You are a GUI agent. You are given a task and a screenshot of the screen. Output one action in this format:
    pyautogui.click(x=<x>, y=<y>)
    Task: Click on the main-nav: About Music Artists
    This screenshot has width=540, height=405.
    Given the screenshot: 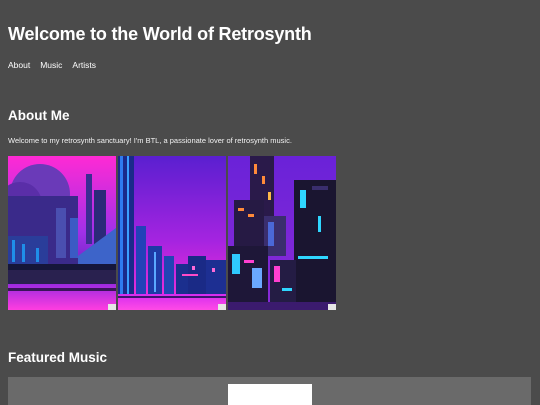 What is the action you would take?
    pyautogui.click(x=52, y=65)
    